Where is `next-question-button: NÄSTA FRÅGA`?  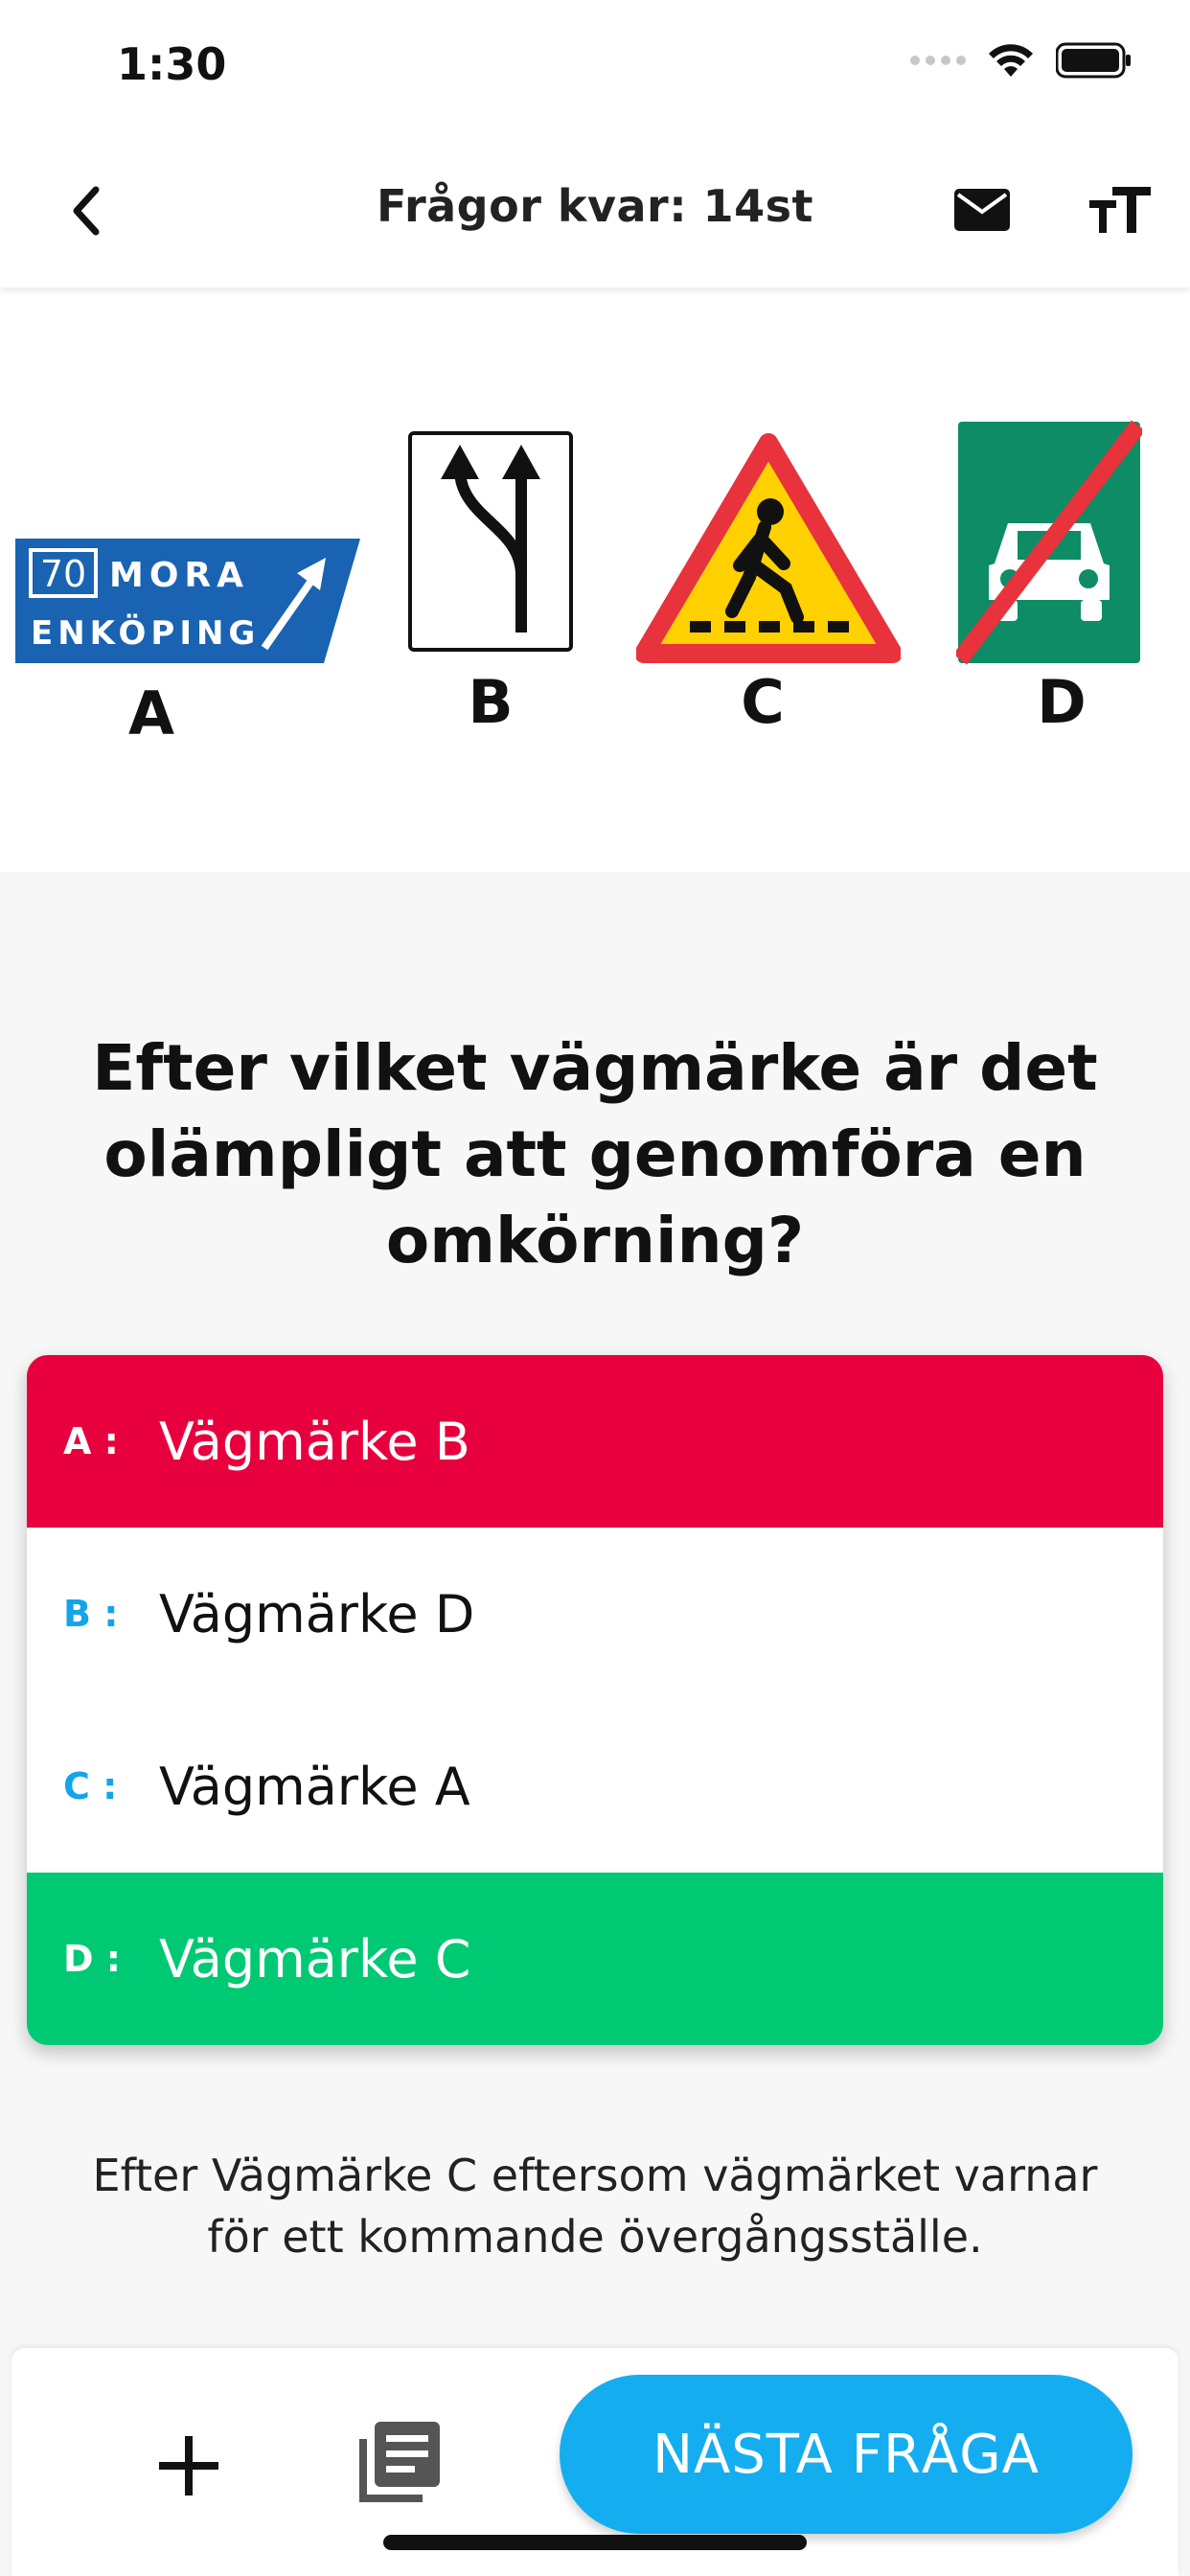
next-question-button: NÄSTA FRÅGA is located at coordinates (847, 2454).